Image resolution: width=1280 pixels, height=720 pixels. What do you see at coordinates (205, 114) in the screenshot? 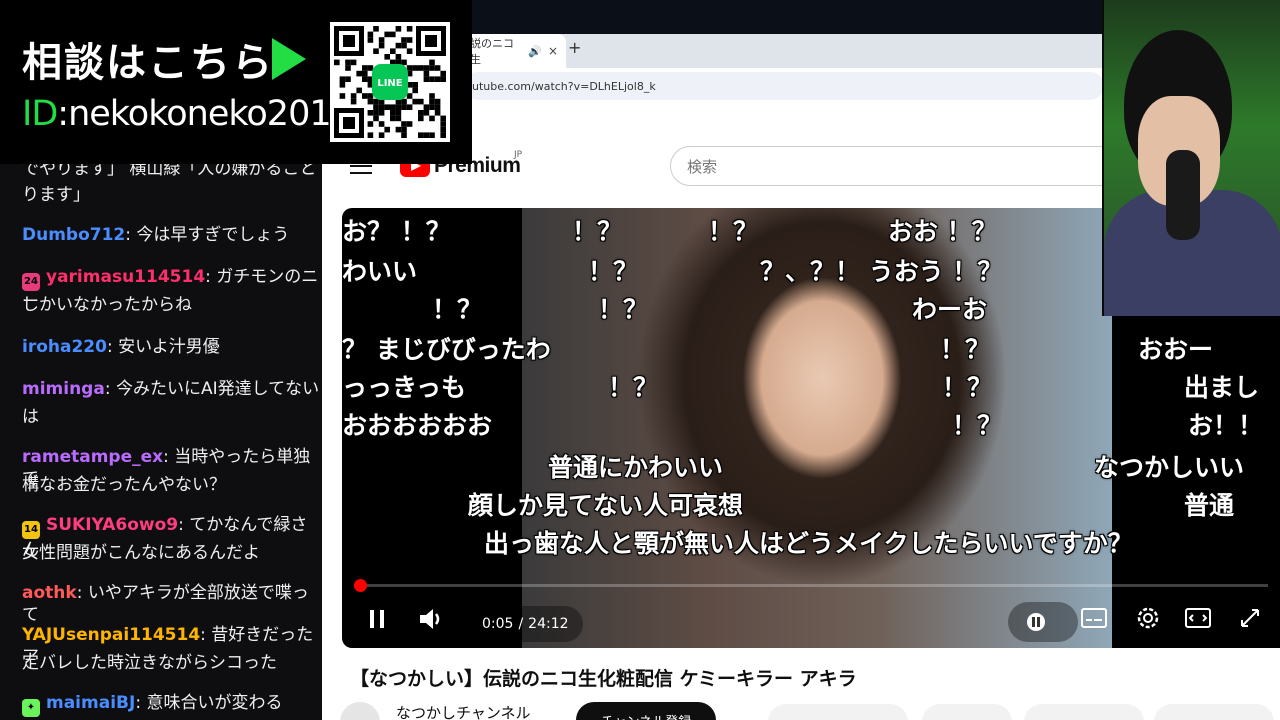
I see `banner-id-value: :nekokoneko2018` at bounding box center [205, 114].